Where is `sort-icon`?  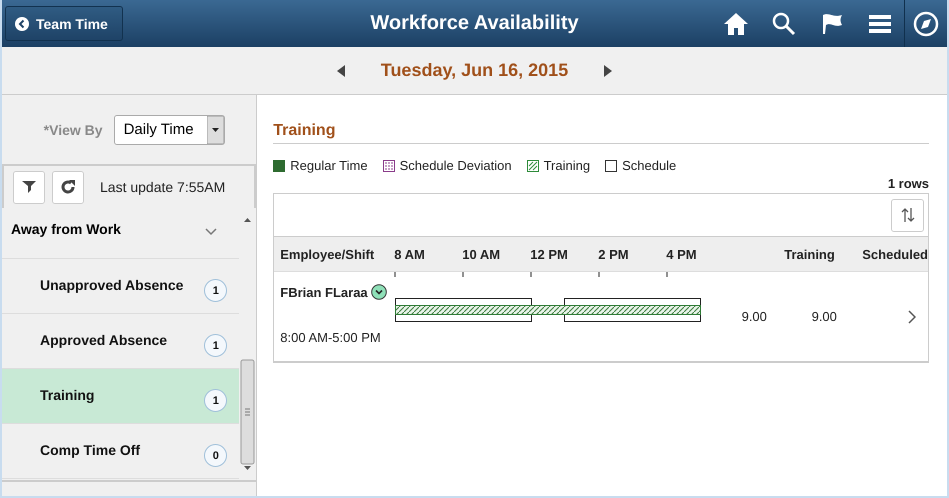 sort-icon is located at coordinates (908, 215).